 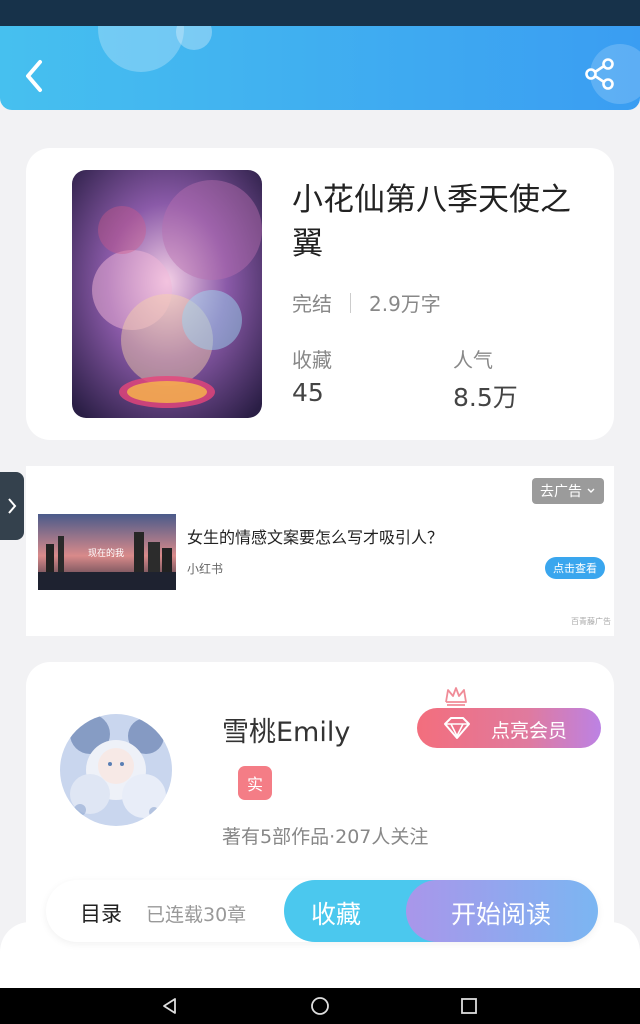 What do you see at coordinates (286, 729) in the screenshot?
I see `author-name: 雪桃Emily` at bounding box center [286, 729].